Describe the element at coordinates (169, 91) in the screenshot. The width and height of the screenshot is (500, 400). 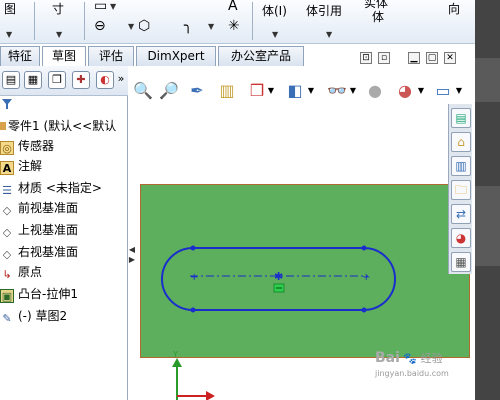
I see `zoom-to-area-icon: 🔎` at that location.